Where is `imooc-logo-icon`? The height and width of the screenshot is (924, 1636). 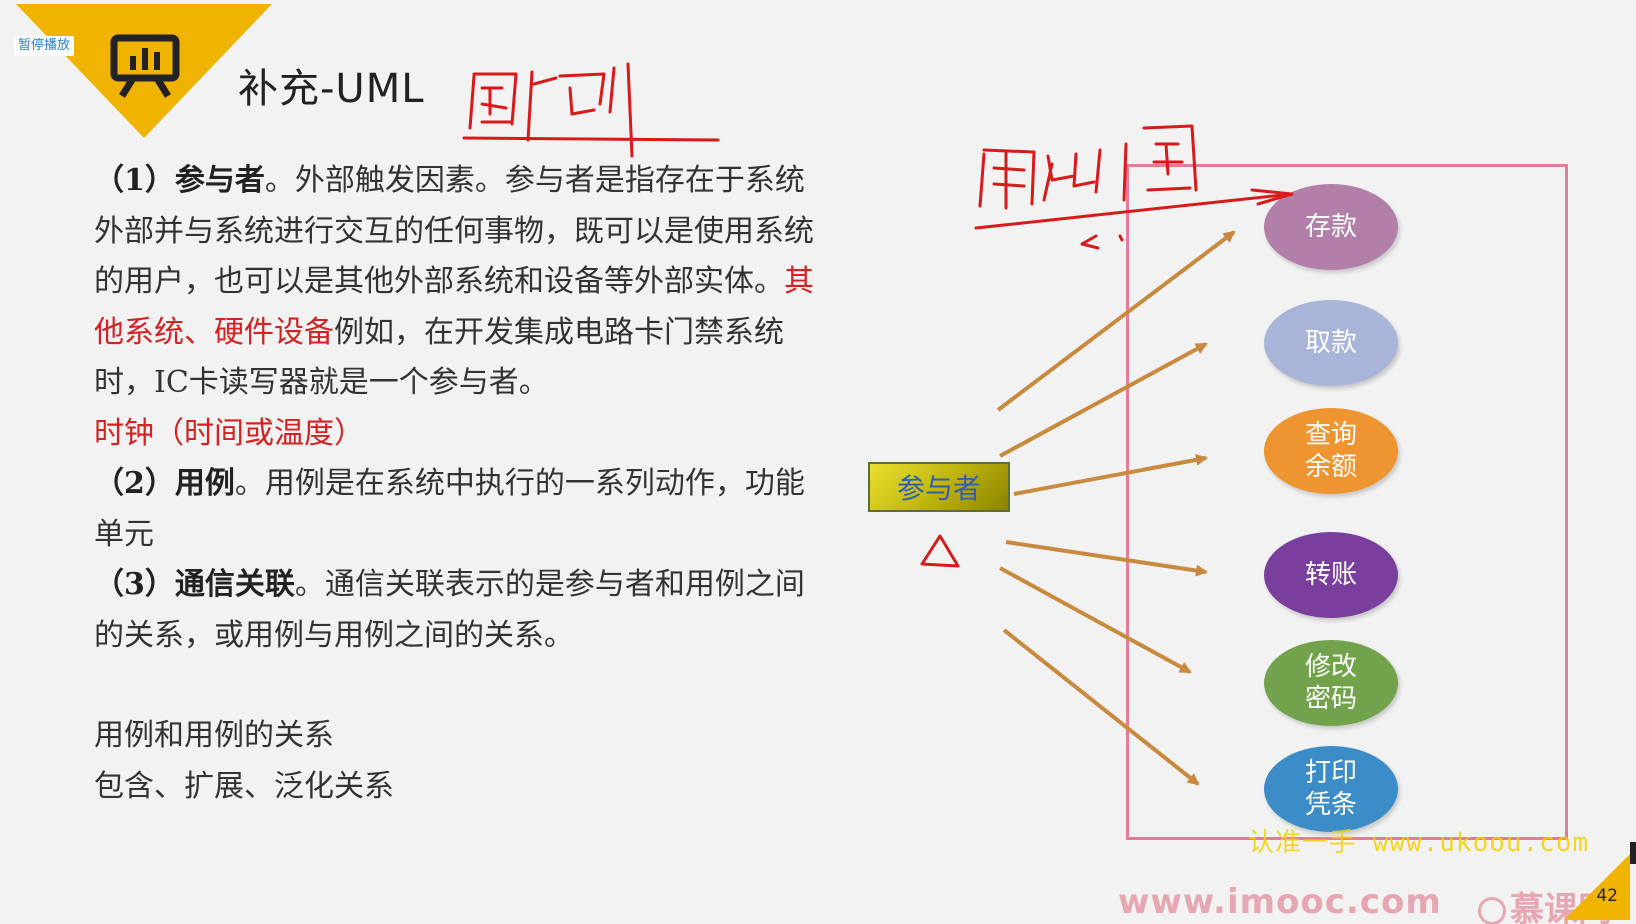
imooc-logo-icon is located at coordinates (1492, 910).